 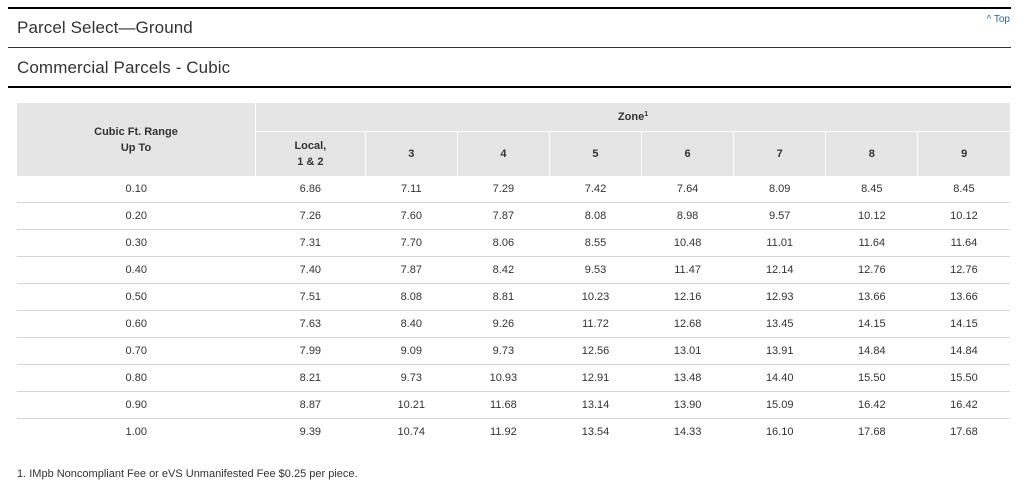 What do you see at coordinates (136, 147) in the screenshot?
I see `range-header-line2: Up To` at bounding box center [136, 147].